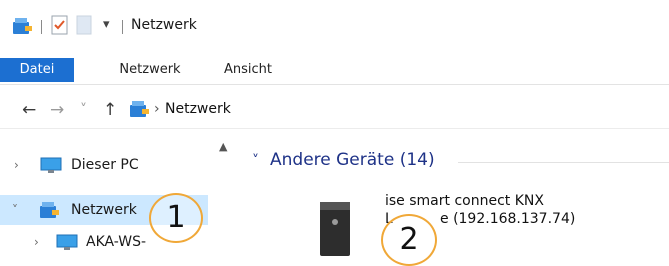 This screenshot has height=266, width=669. Describe the element at coordinates (336, 232) in the screenshot. I see `server-device-icon` at that location.